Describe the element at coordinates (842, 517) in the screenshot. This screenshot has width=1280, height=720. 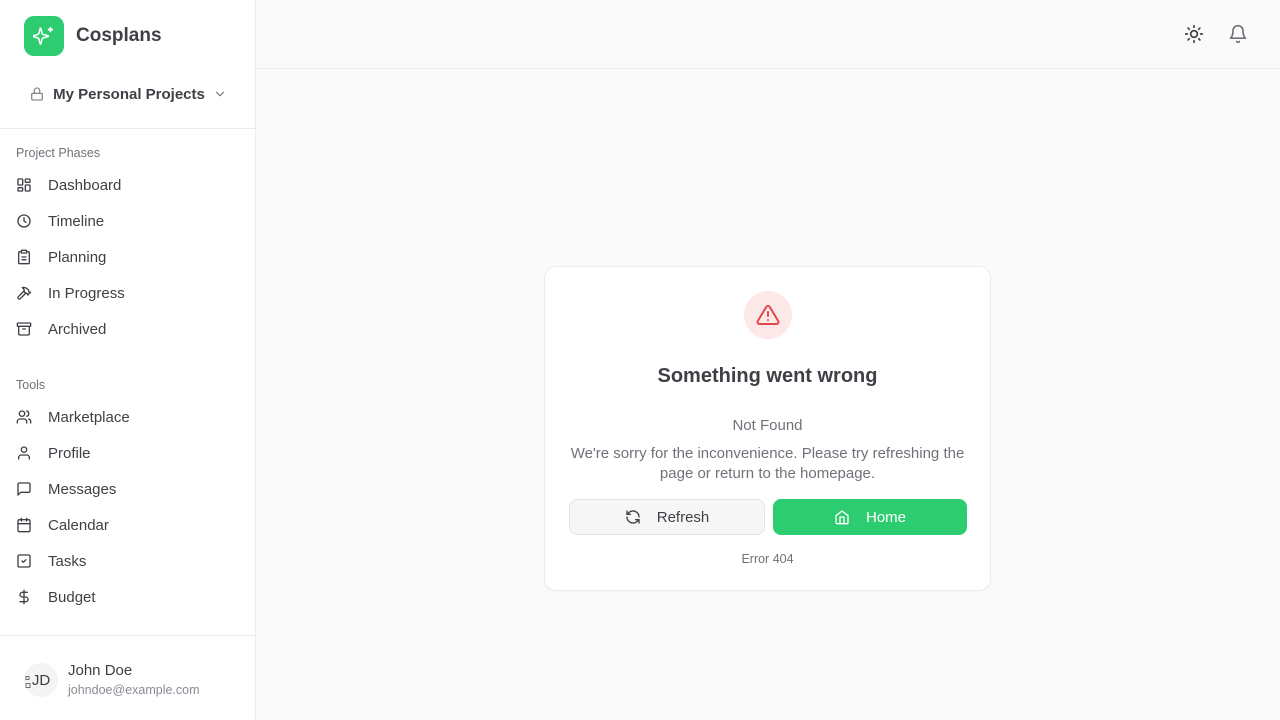
I see `home-icon` at that location.